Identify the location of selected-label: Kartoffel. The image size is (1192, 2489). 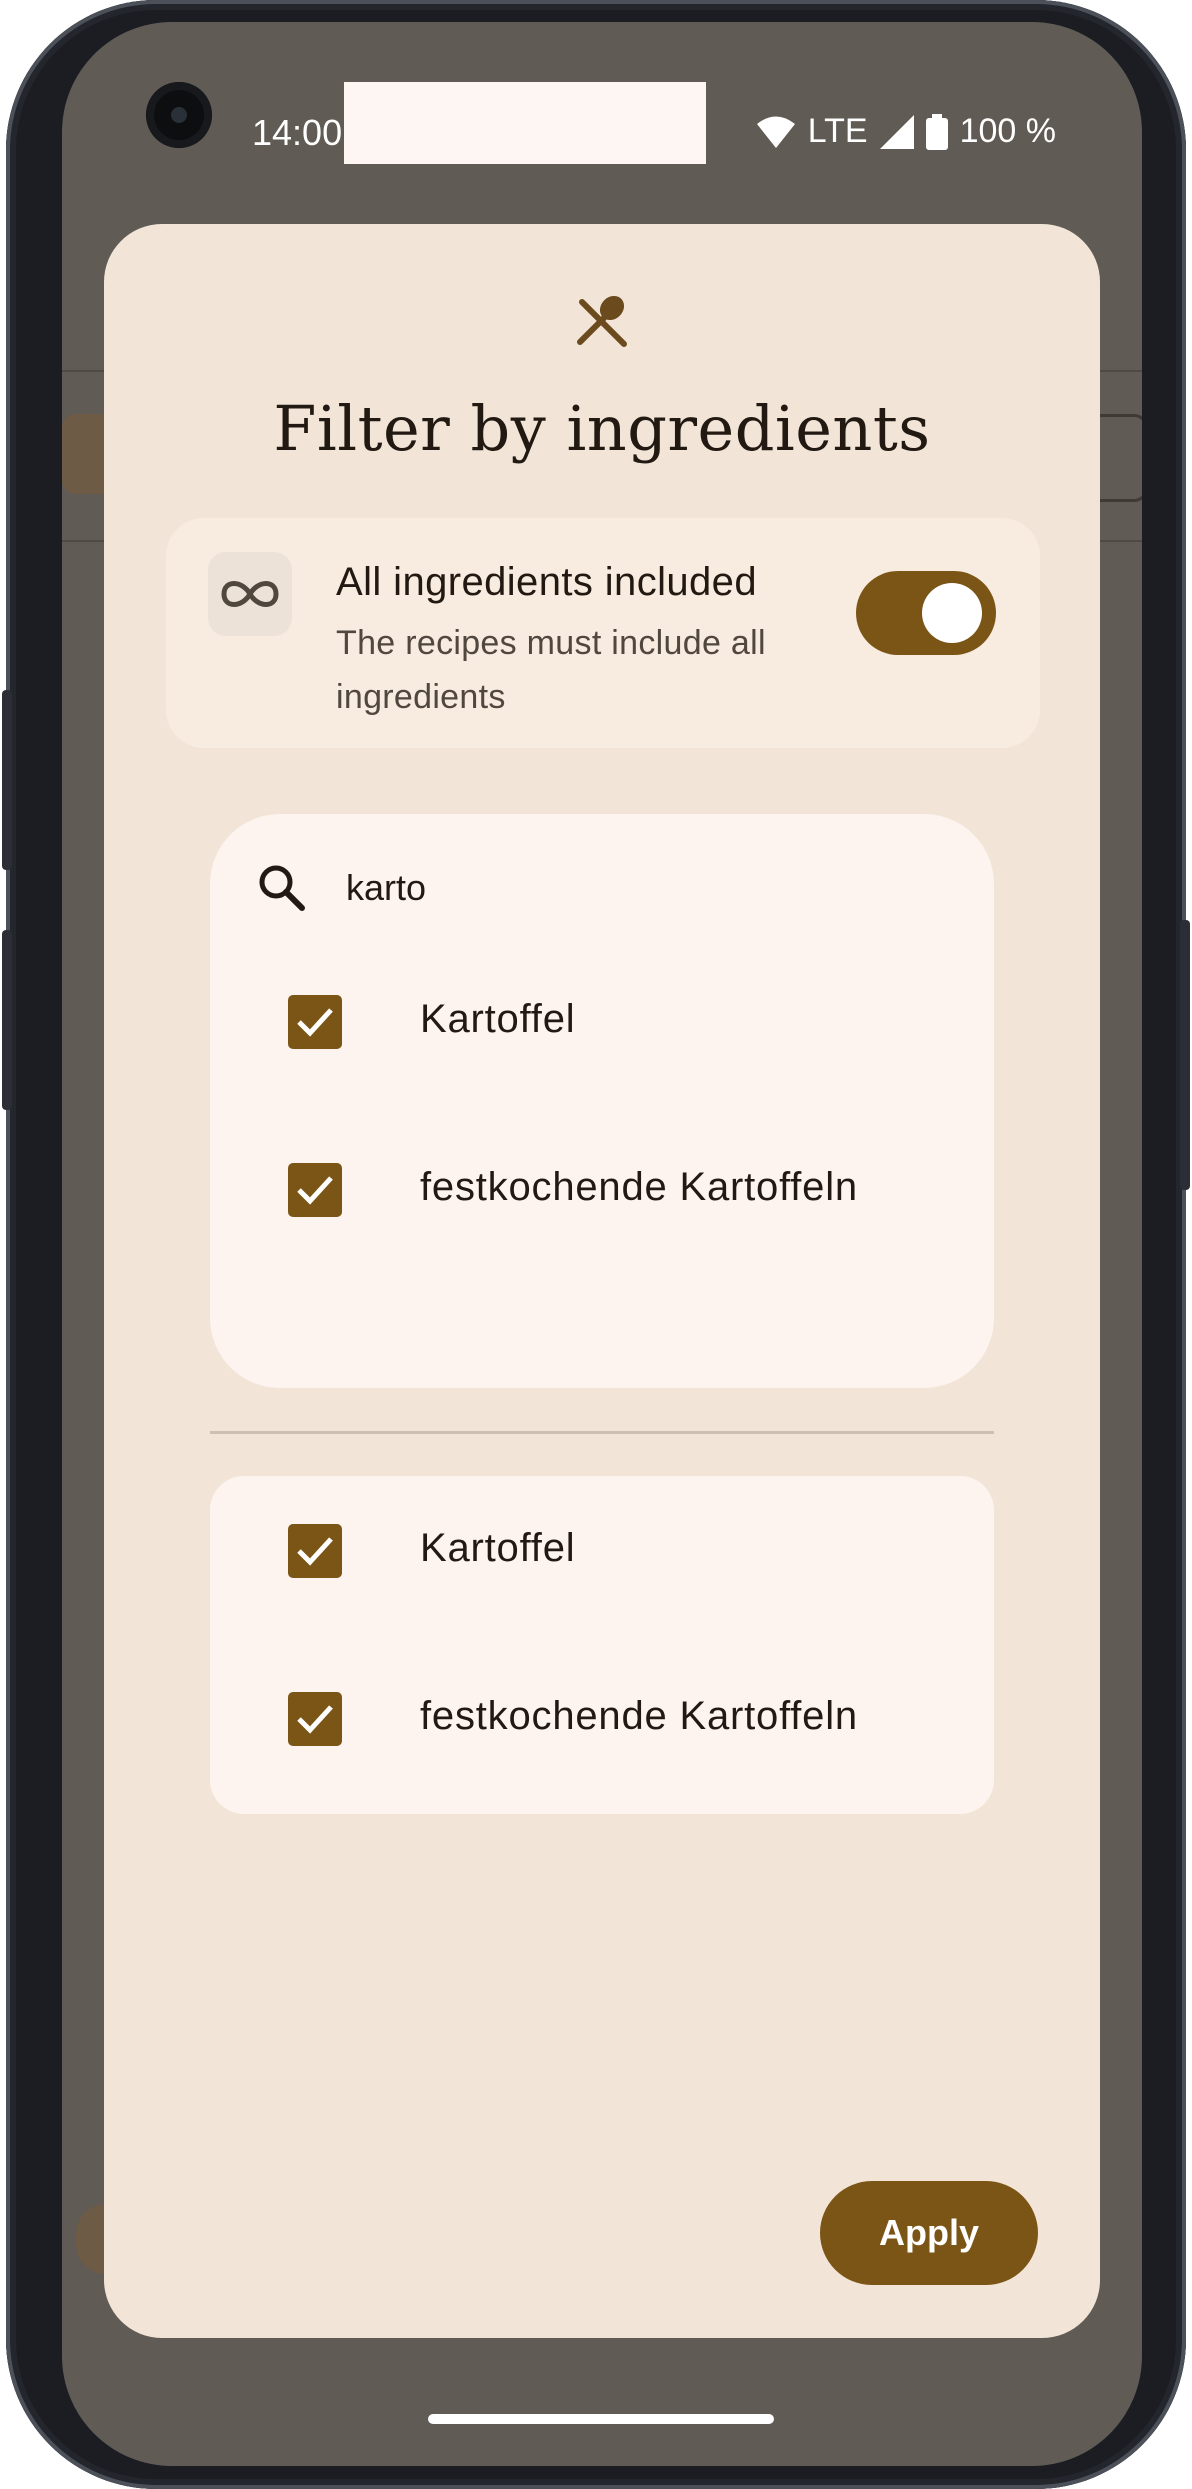
(498, 1548).